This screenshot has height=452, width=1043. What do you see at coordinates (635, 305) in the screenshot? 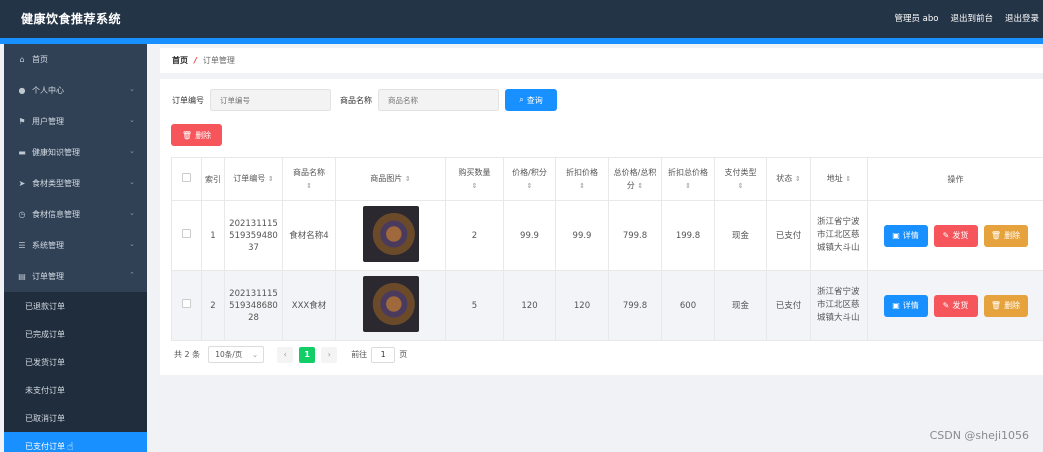
I see `cell-total: 799.8` at bounding box center [635, 305].